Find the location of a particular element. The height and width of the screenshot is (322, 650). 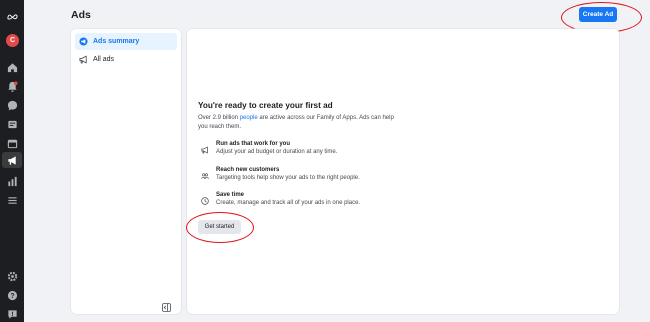

people-icon is located at coordinates (205, 173).